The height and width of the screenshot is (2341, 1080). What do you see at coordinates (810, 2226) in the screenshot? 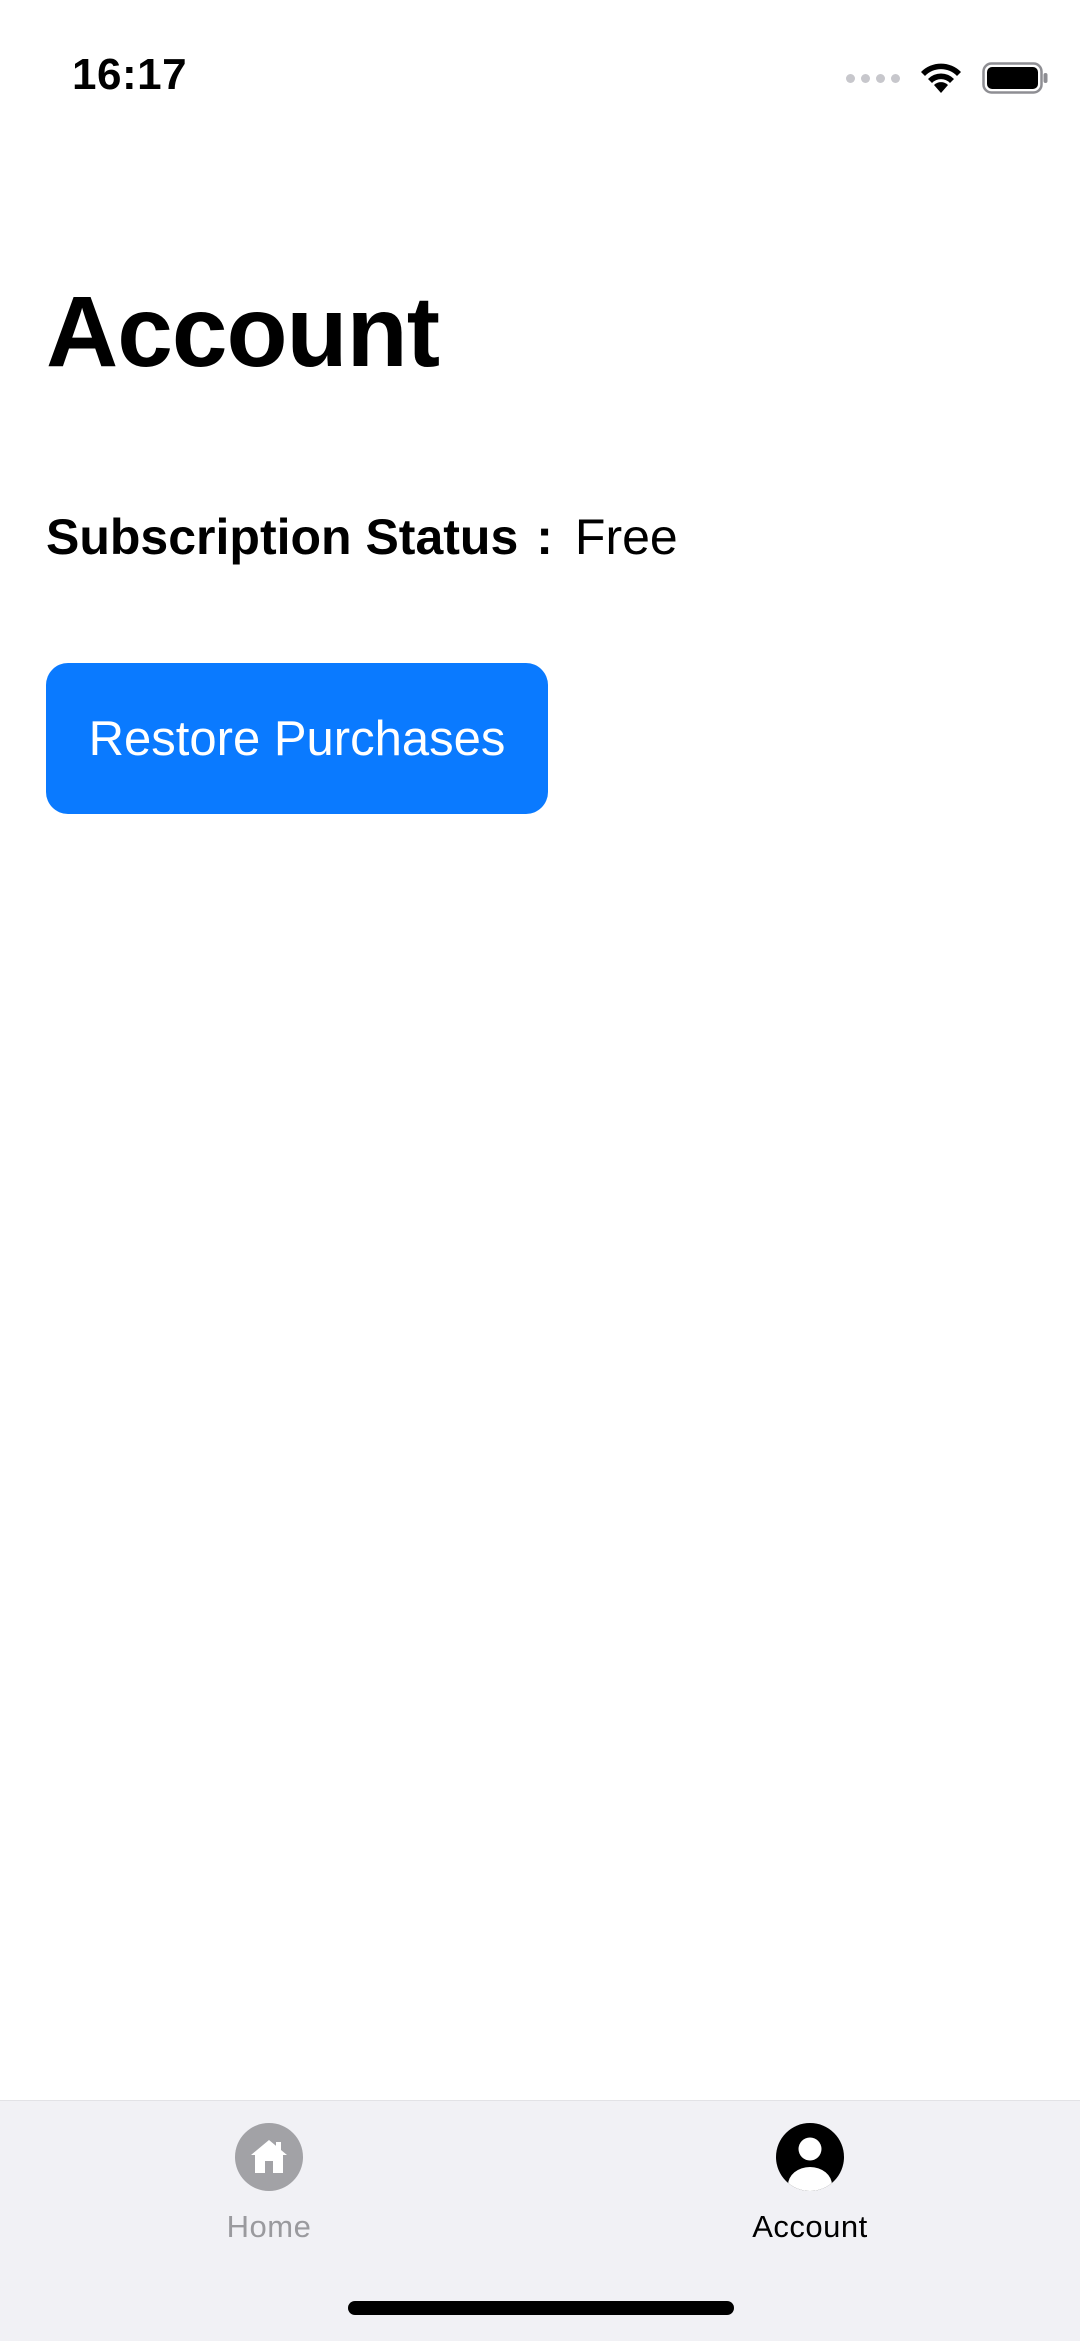
I see `tab-account-label: Account` at bounding box center [810, 2226].